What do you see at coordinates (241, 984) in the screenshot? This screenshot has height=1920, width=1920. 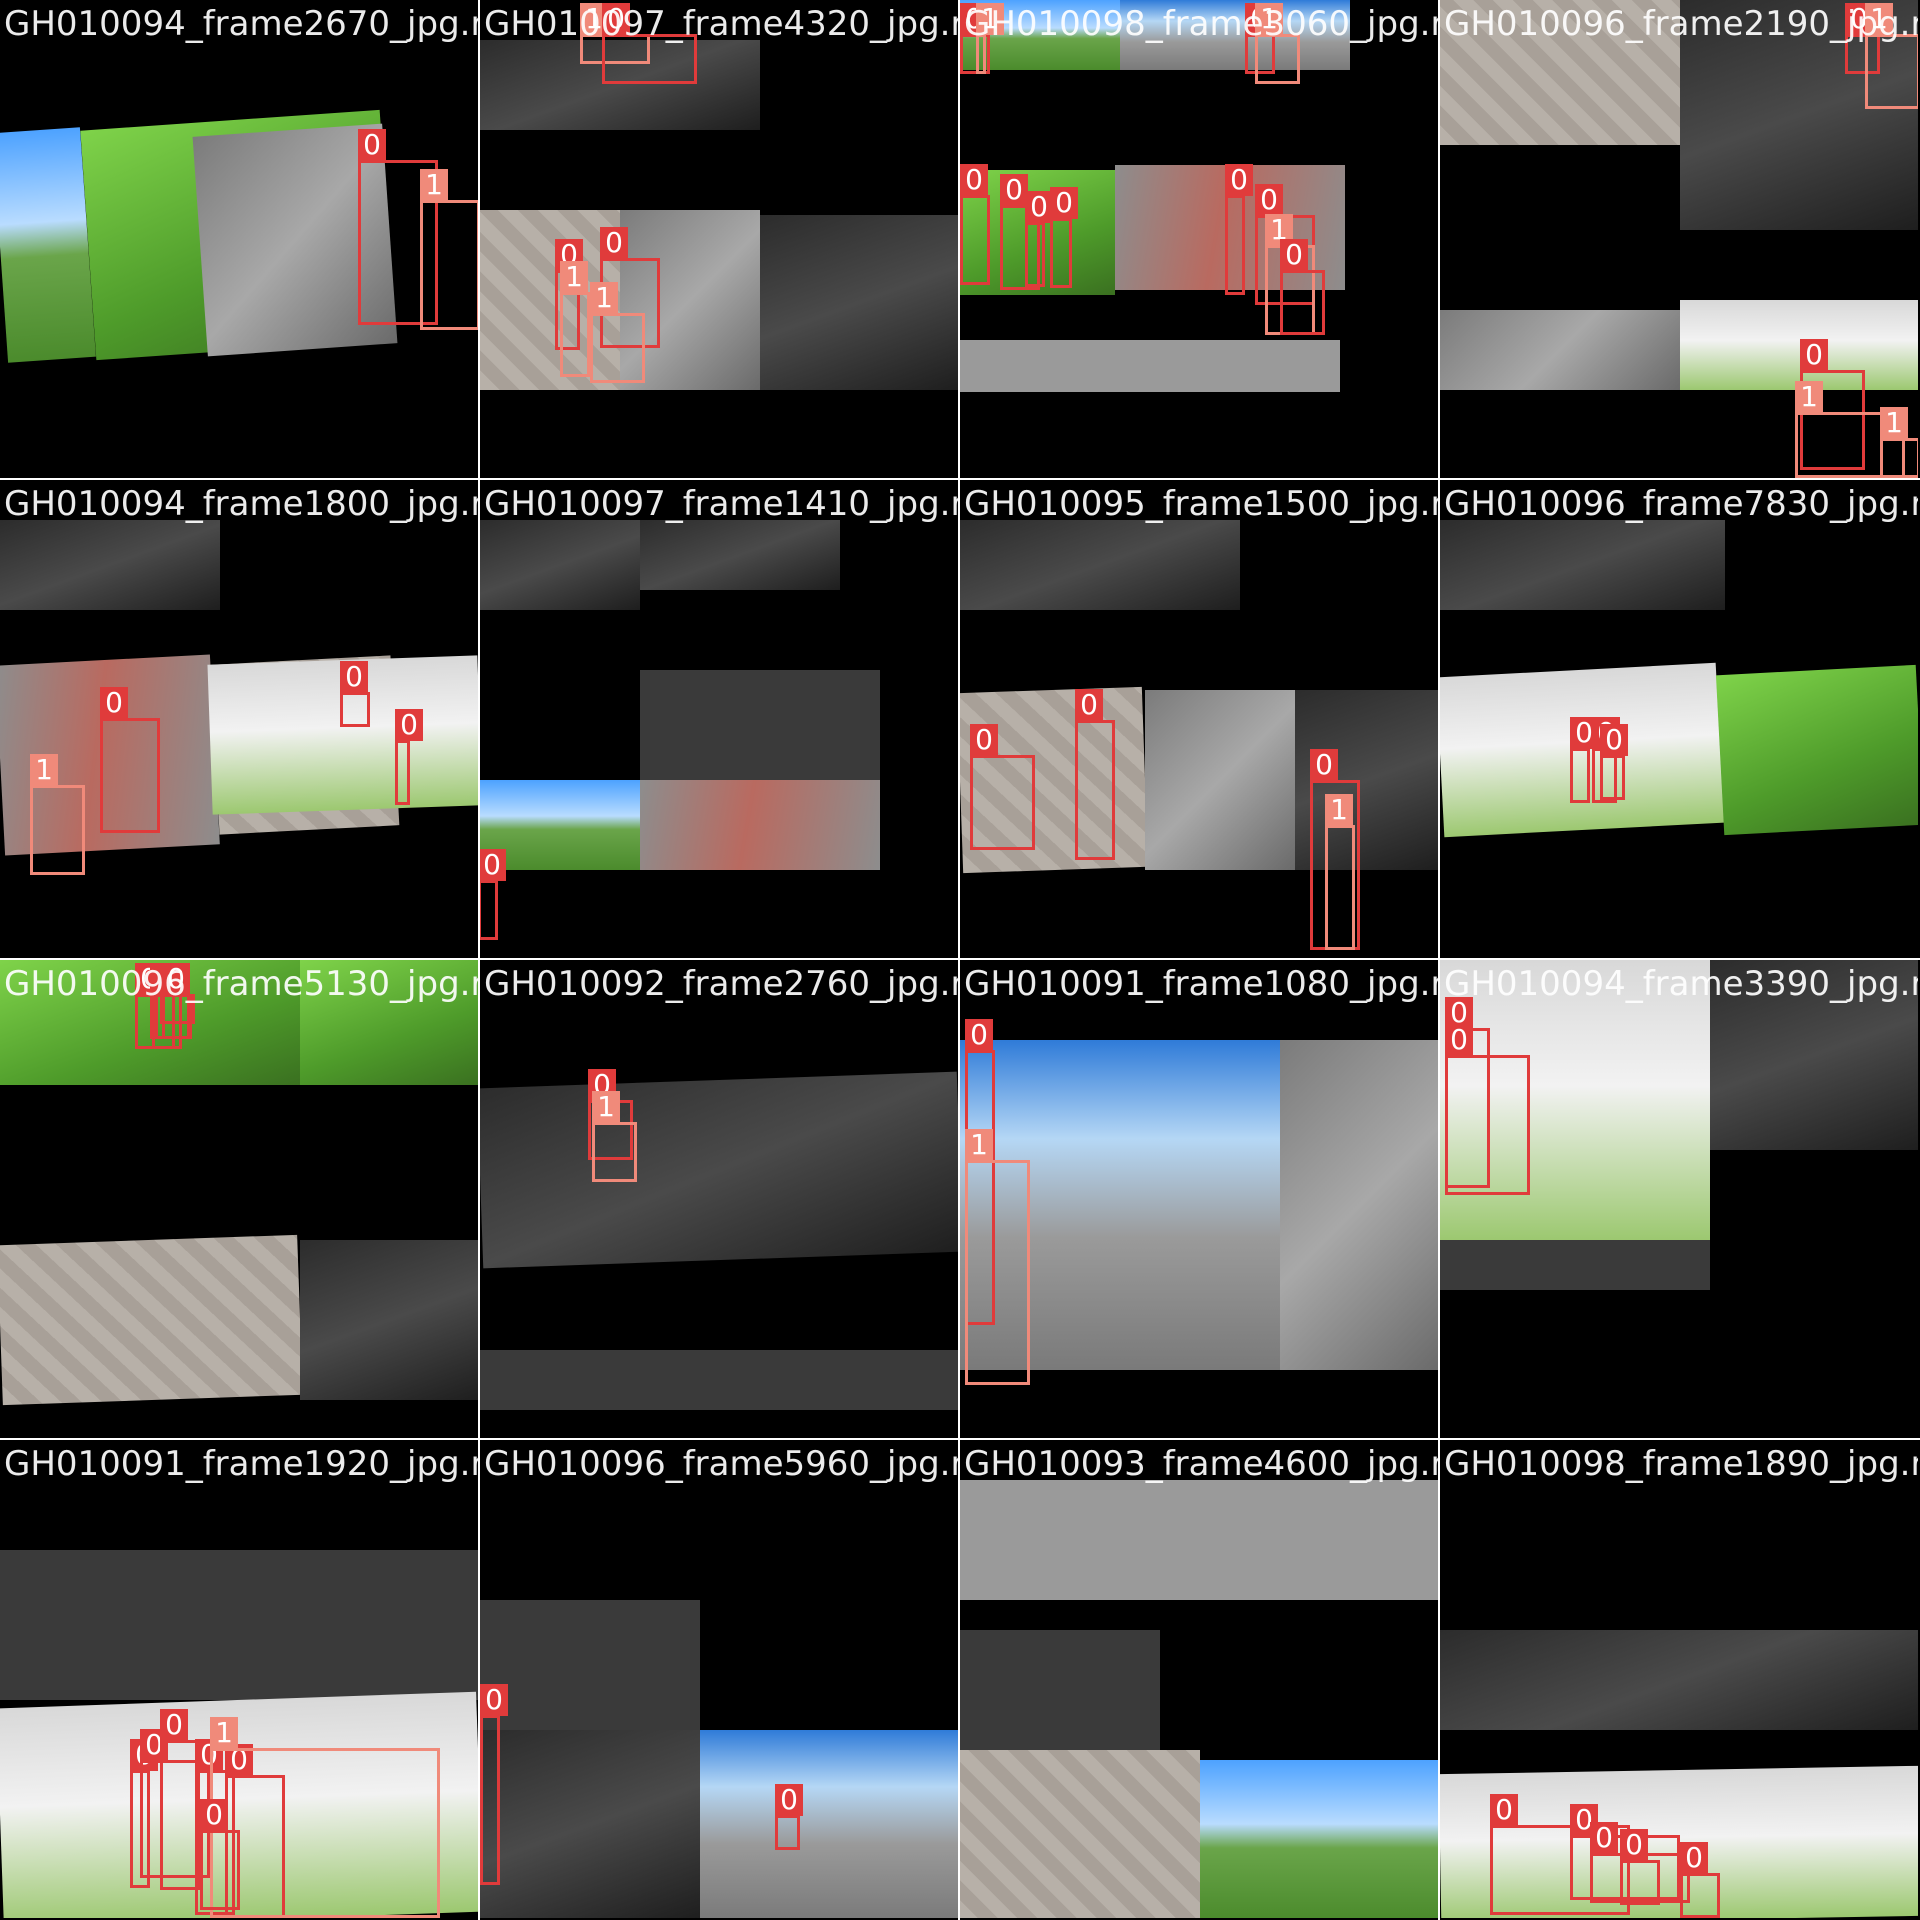 I see `tile-filename-label: GH010096_frame5130_jpg.rf` at bounding box center [241, 984].